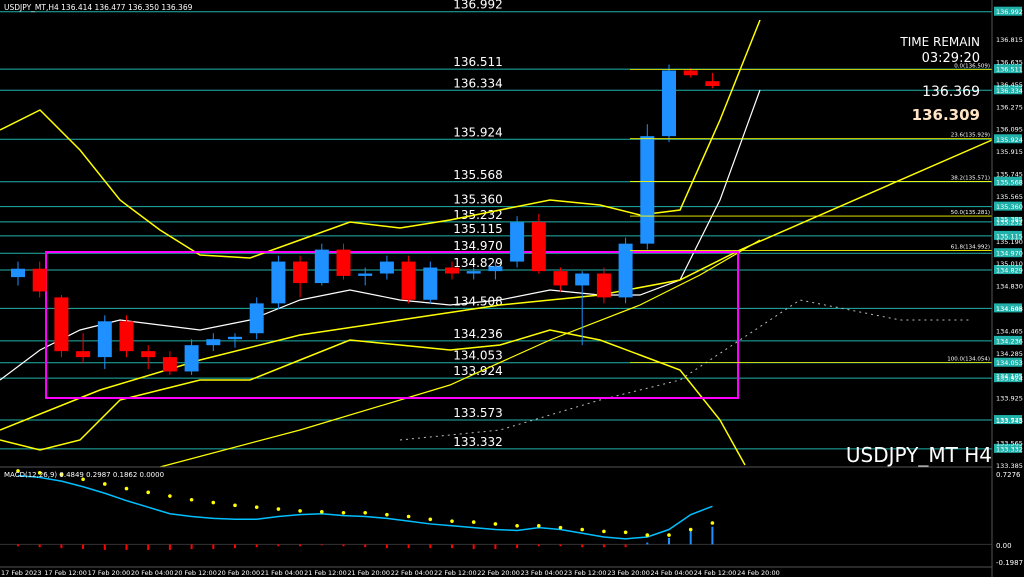  What do you see at coordinates (455, 573) in the screenshot?
I see `time-tick-label: 22 Feb 12:00` at bounding box center [455, 573].